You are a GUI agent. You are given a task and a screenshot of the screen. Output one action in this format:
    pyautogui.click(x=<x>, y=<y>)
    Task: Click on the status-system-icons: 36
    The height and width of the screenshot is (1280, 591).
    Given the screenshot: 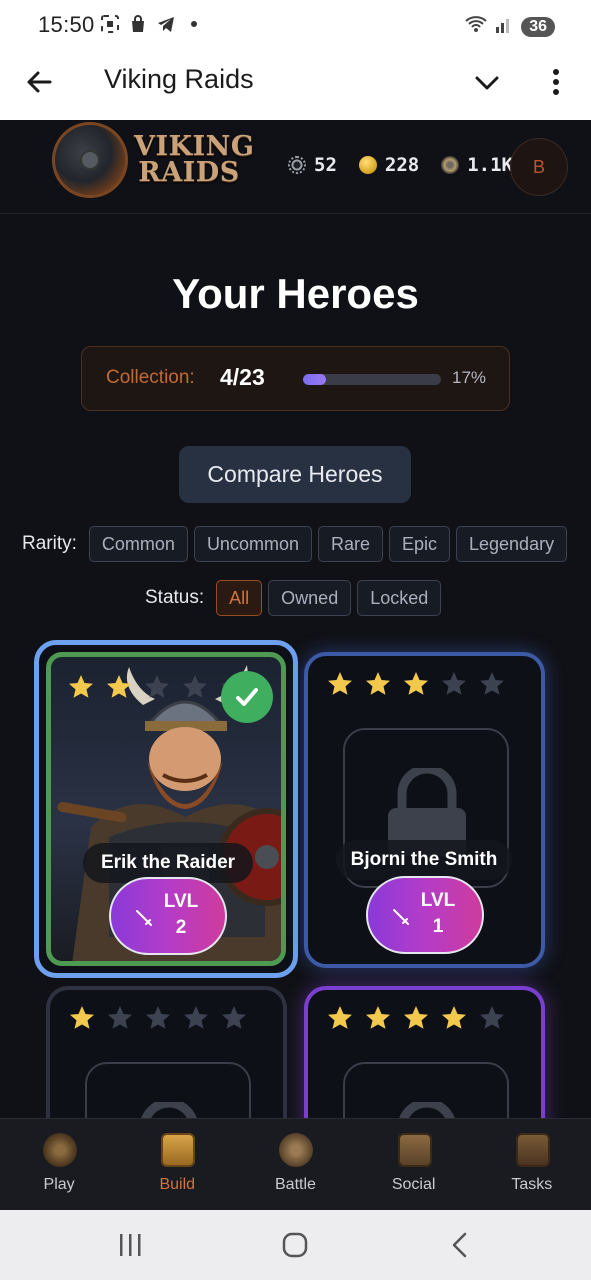 What is the action you would take?
    pyautogui.click(x=510, y=26)
    